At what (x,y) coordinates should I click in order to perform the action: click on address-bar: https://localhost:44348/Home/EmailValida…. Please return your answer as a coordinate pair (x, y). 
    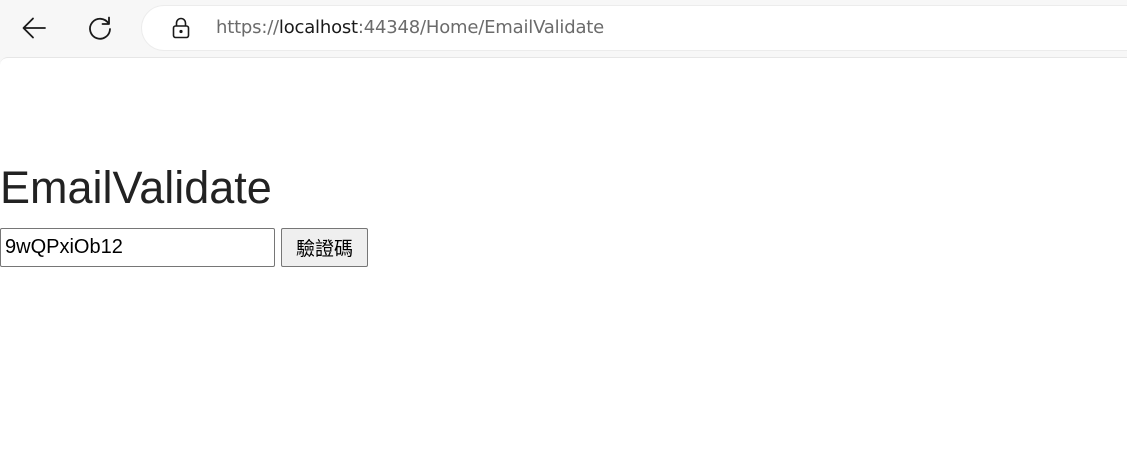
    Looking at the image, I should click on (634, 28).